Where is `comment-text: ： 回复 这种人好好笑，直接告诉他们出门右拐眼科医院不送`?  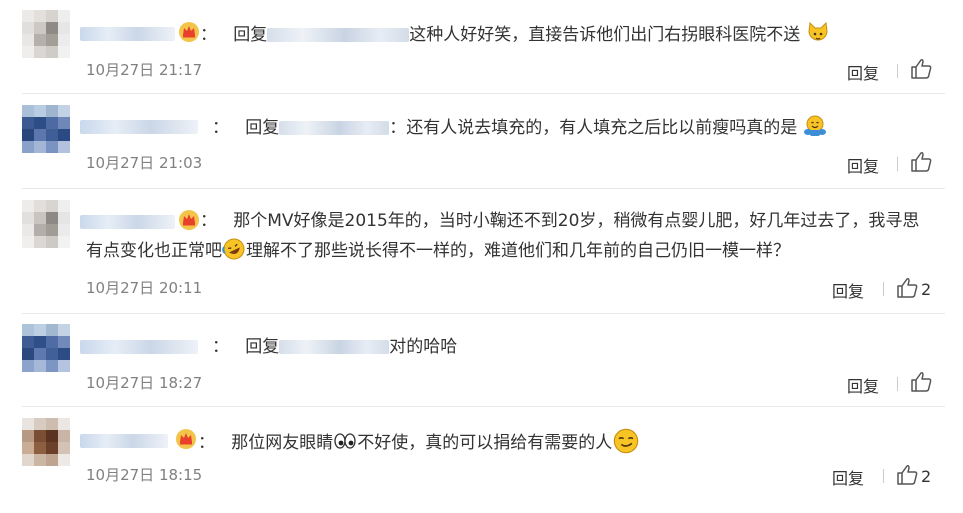
comment-text: ： 回复 这种人好好笑，直接告诉他们出门右拐眼科医院不送 is located at coordinates (515, 34).